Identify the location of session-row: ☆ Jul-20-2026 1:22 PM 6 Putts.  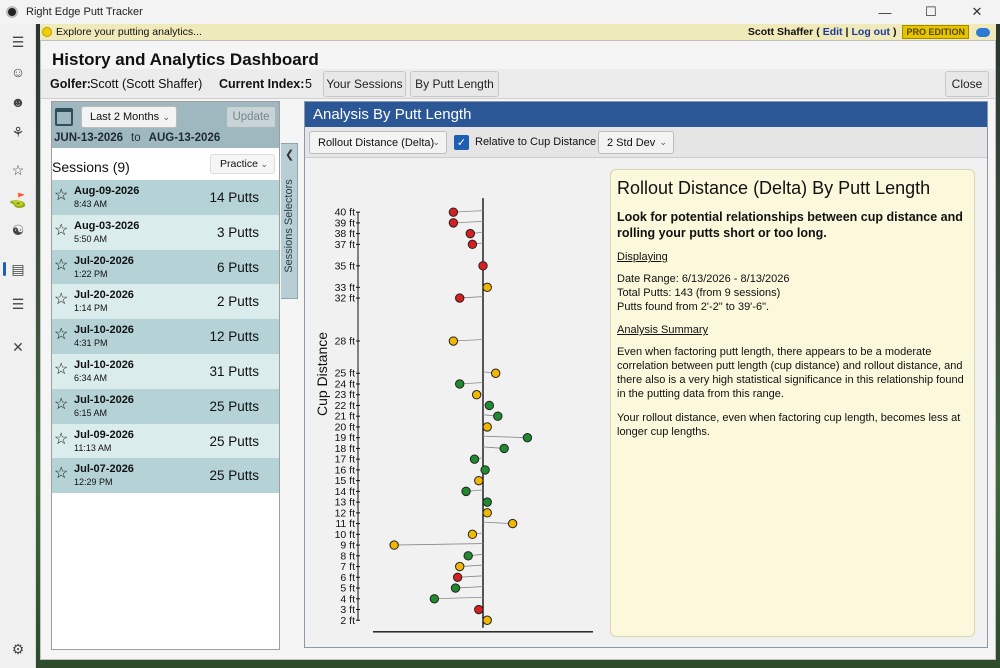
(165, 267).